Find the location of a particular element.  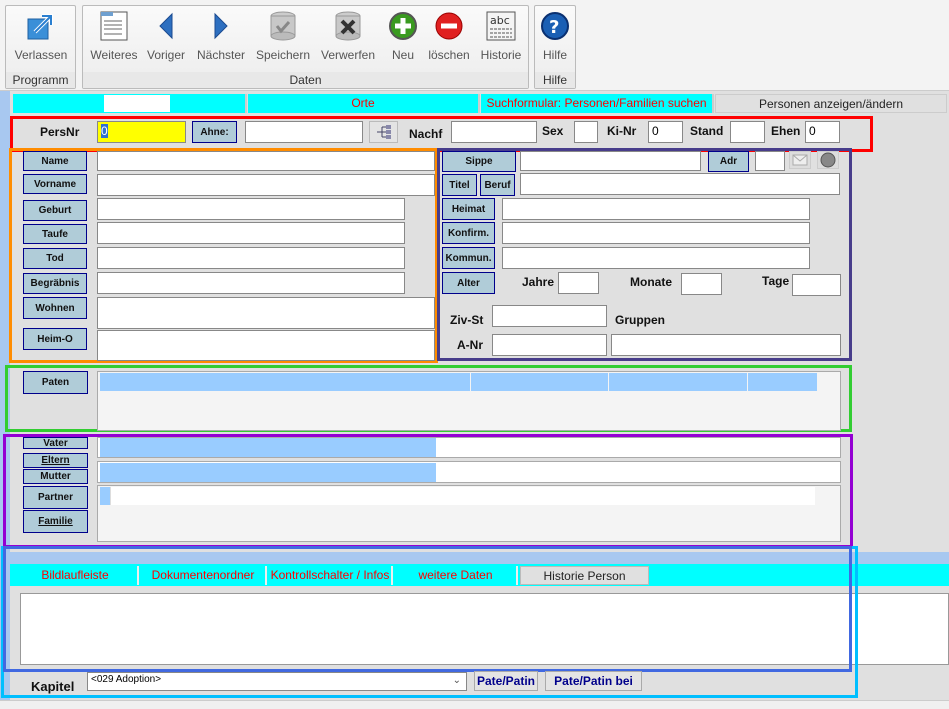

paten-button: Paten is located at coordinates (55, 382).